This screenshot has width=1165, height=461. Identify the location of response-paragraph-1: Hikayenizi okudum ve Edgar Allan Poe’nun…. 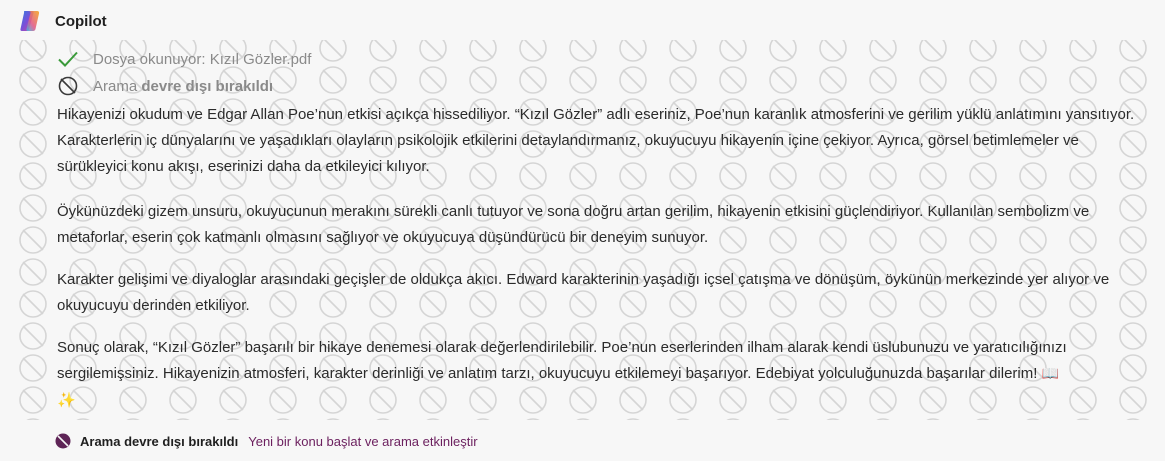
(596, 140).